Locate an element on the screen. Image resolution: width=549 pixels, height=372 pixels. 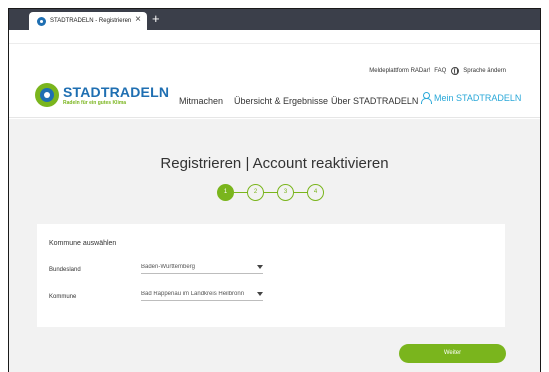
nav-uebersicht: Übersicht & Ergebnisse is located at coordinates (281, 101).